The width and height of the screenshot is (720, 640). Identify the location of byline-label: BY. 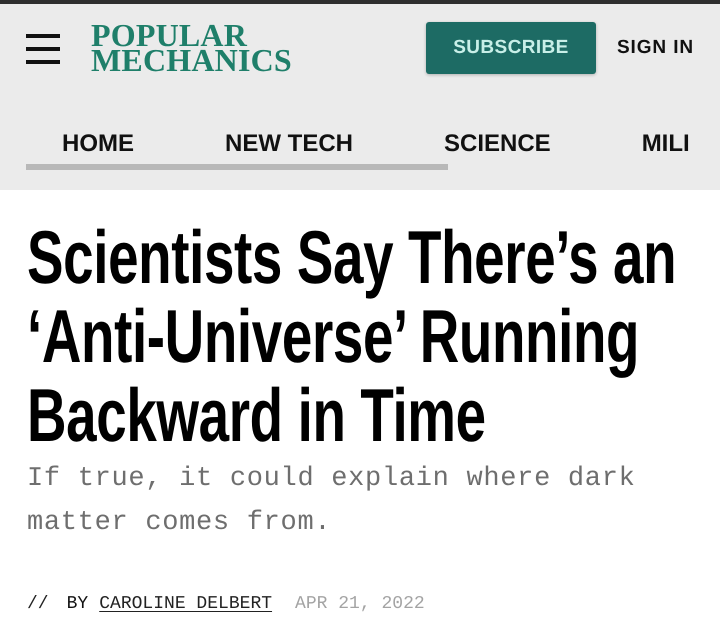
(77, 604).